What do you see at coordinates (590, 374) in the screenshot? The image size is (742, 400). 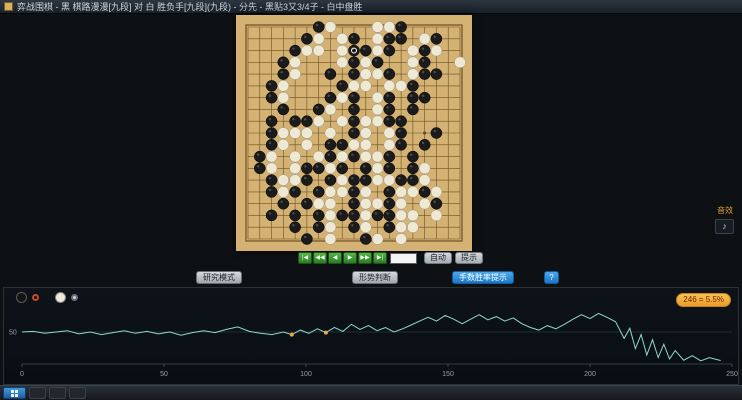 I see `svg-text: 200` at bounding box center [590, 374].